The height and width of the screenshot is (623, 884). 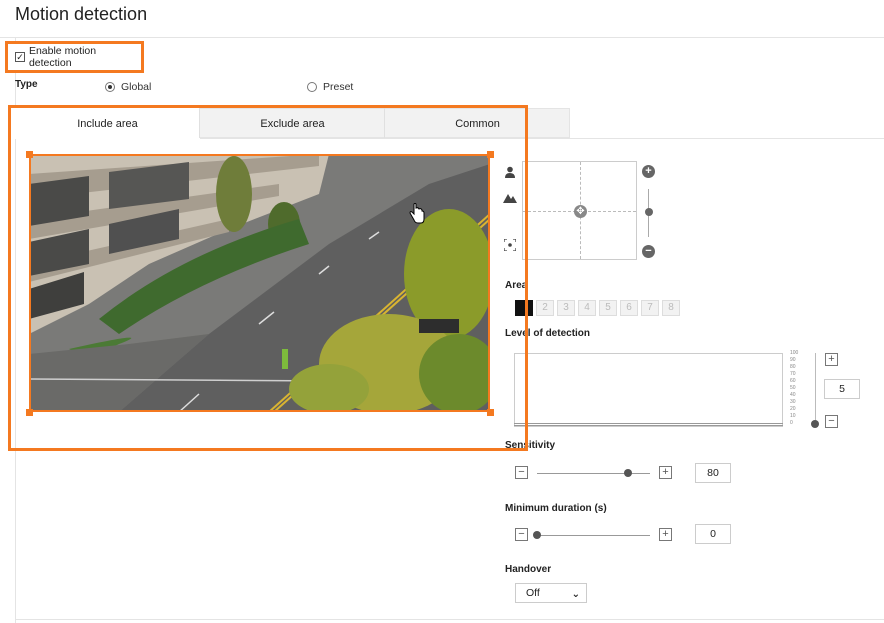 I want to click on title-divider, so click(x=442, y=37).